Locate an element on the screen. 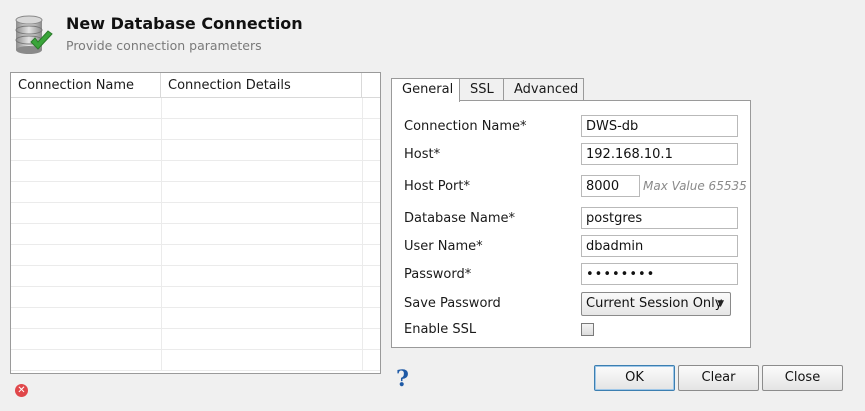 The height and width of the screenshot is (411, 865). host-port-input is located at coordinates (610, 186).